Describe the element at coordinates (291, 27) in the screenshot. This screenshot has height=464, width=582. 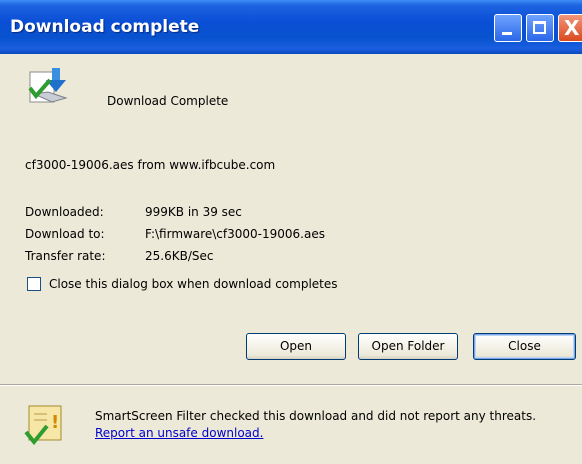
I see `title-bar: Download complete X` at that location.